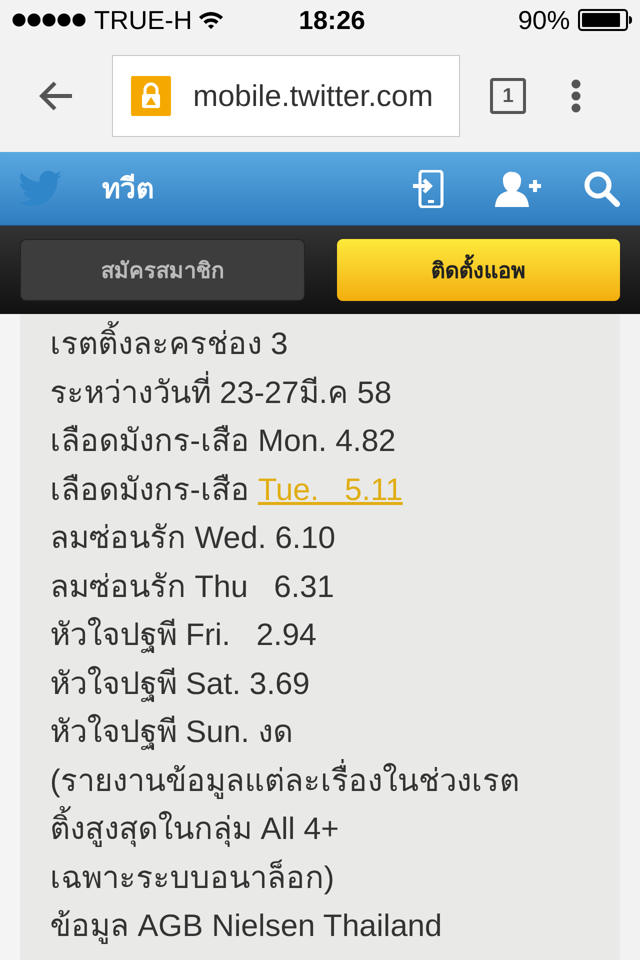  I want to click on search-icon, so click(602, 188).